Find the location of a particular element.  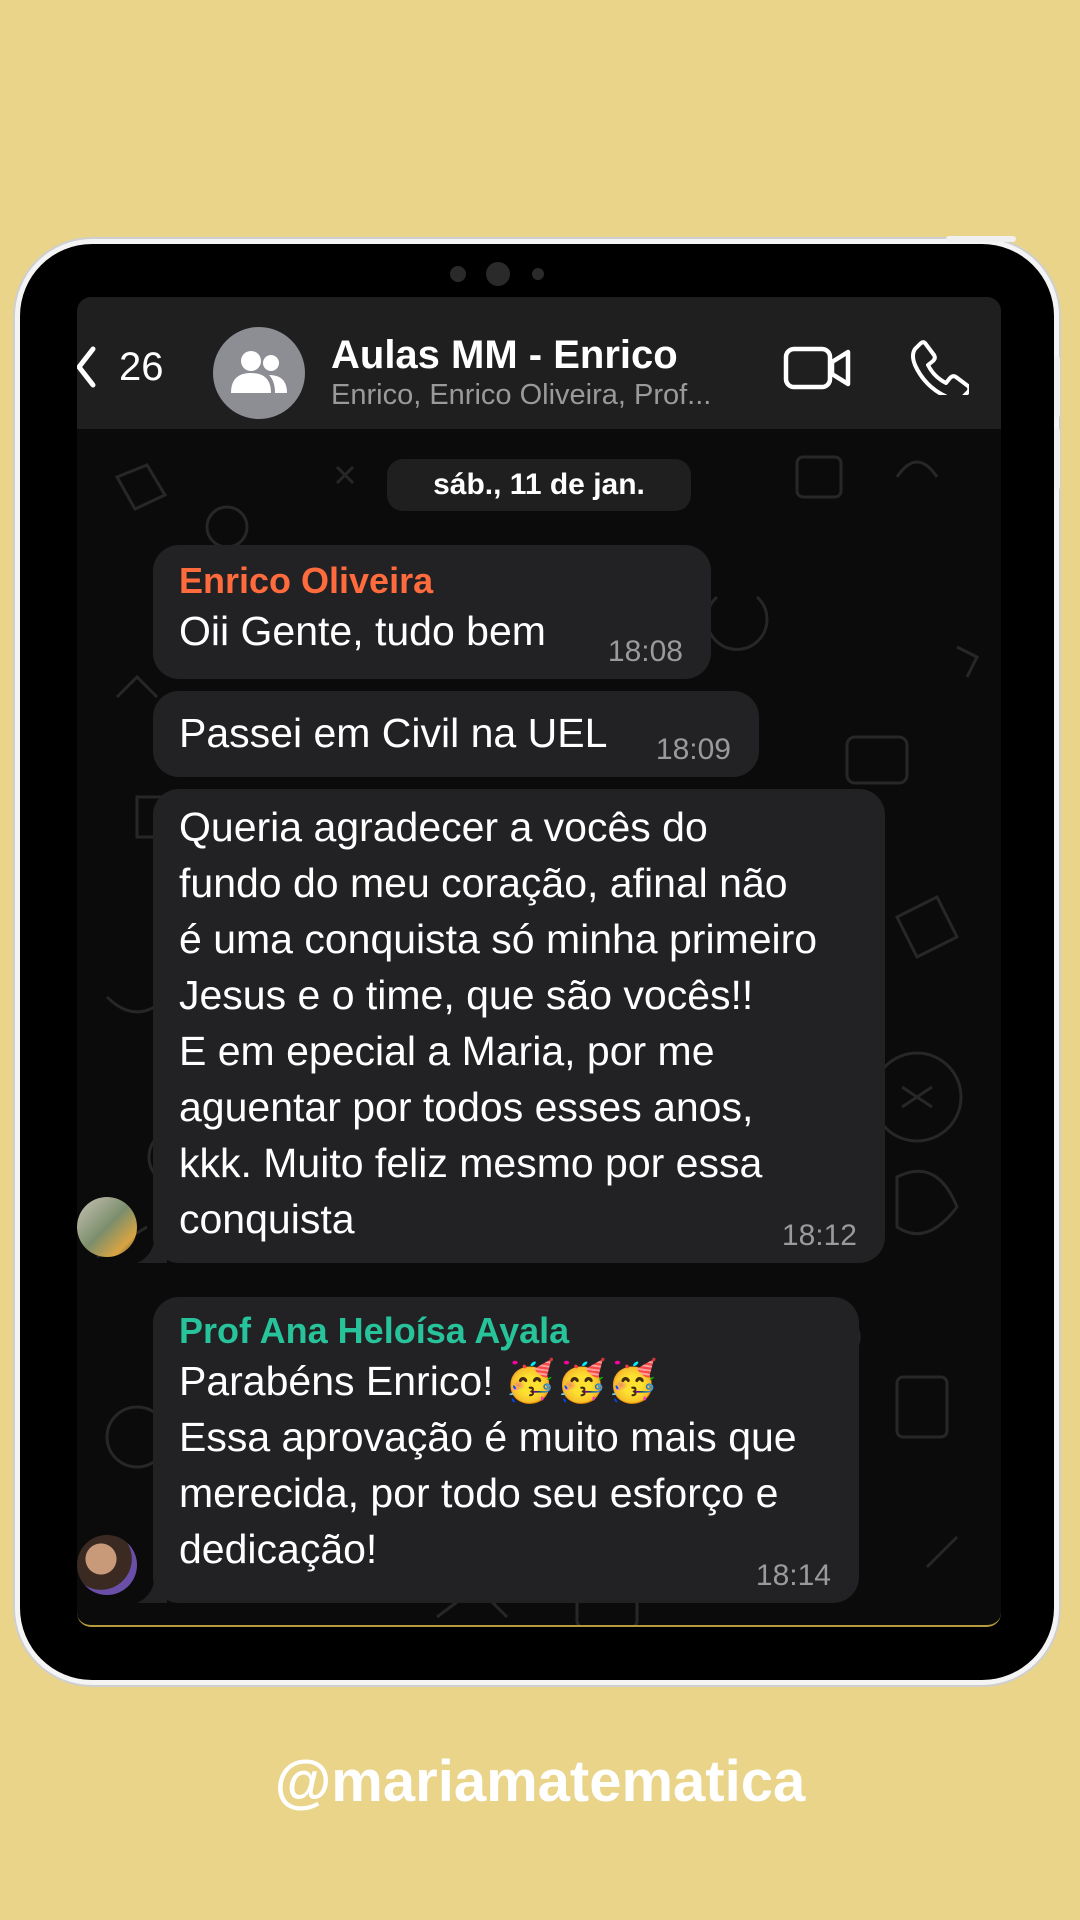

video-call-icon is located at coordinates (817, 368).